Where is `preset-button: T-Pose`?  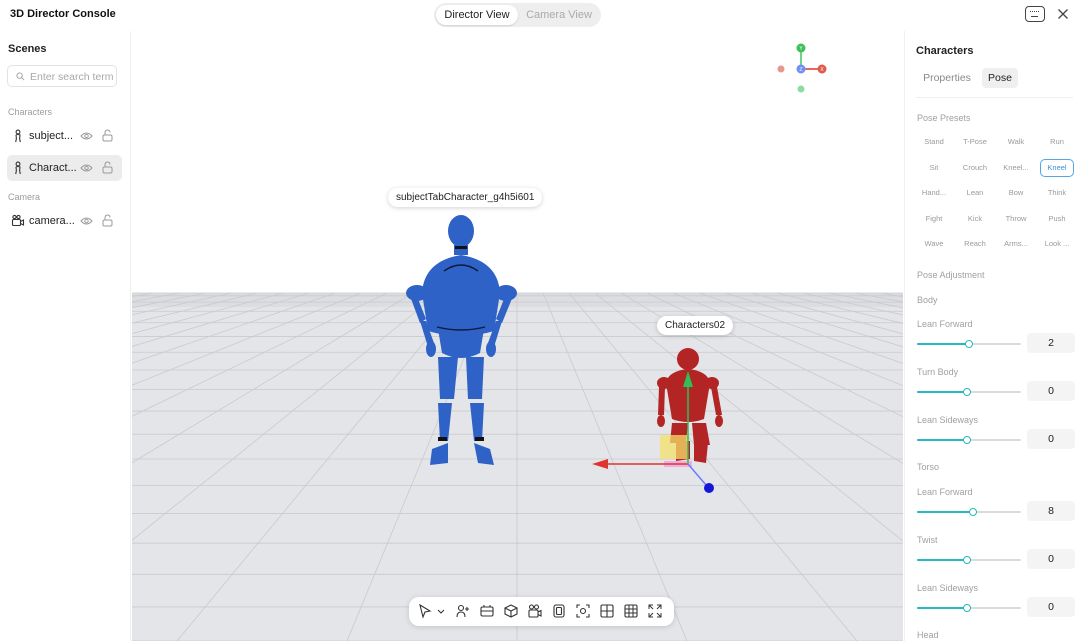
preset-button: T-Pose is located at coordinates (975, 142).